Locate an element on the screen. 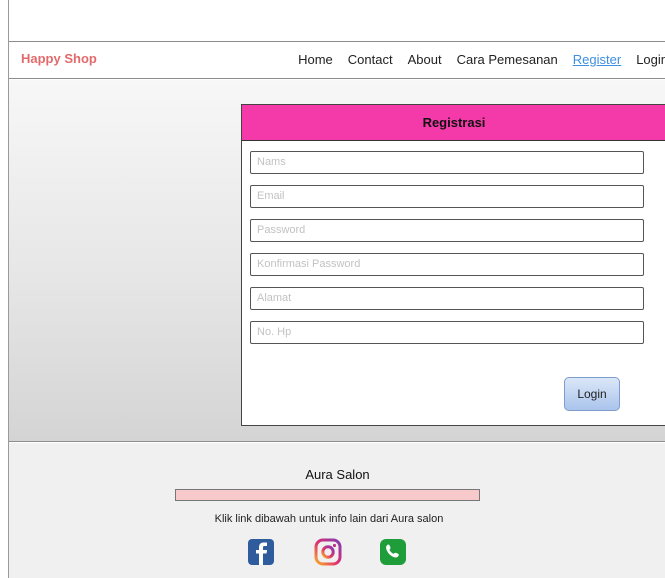  facebook-icon is located at coordinates (261, 552).